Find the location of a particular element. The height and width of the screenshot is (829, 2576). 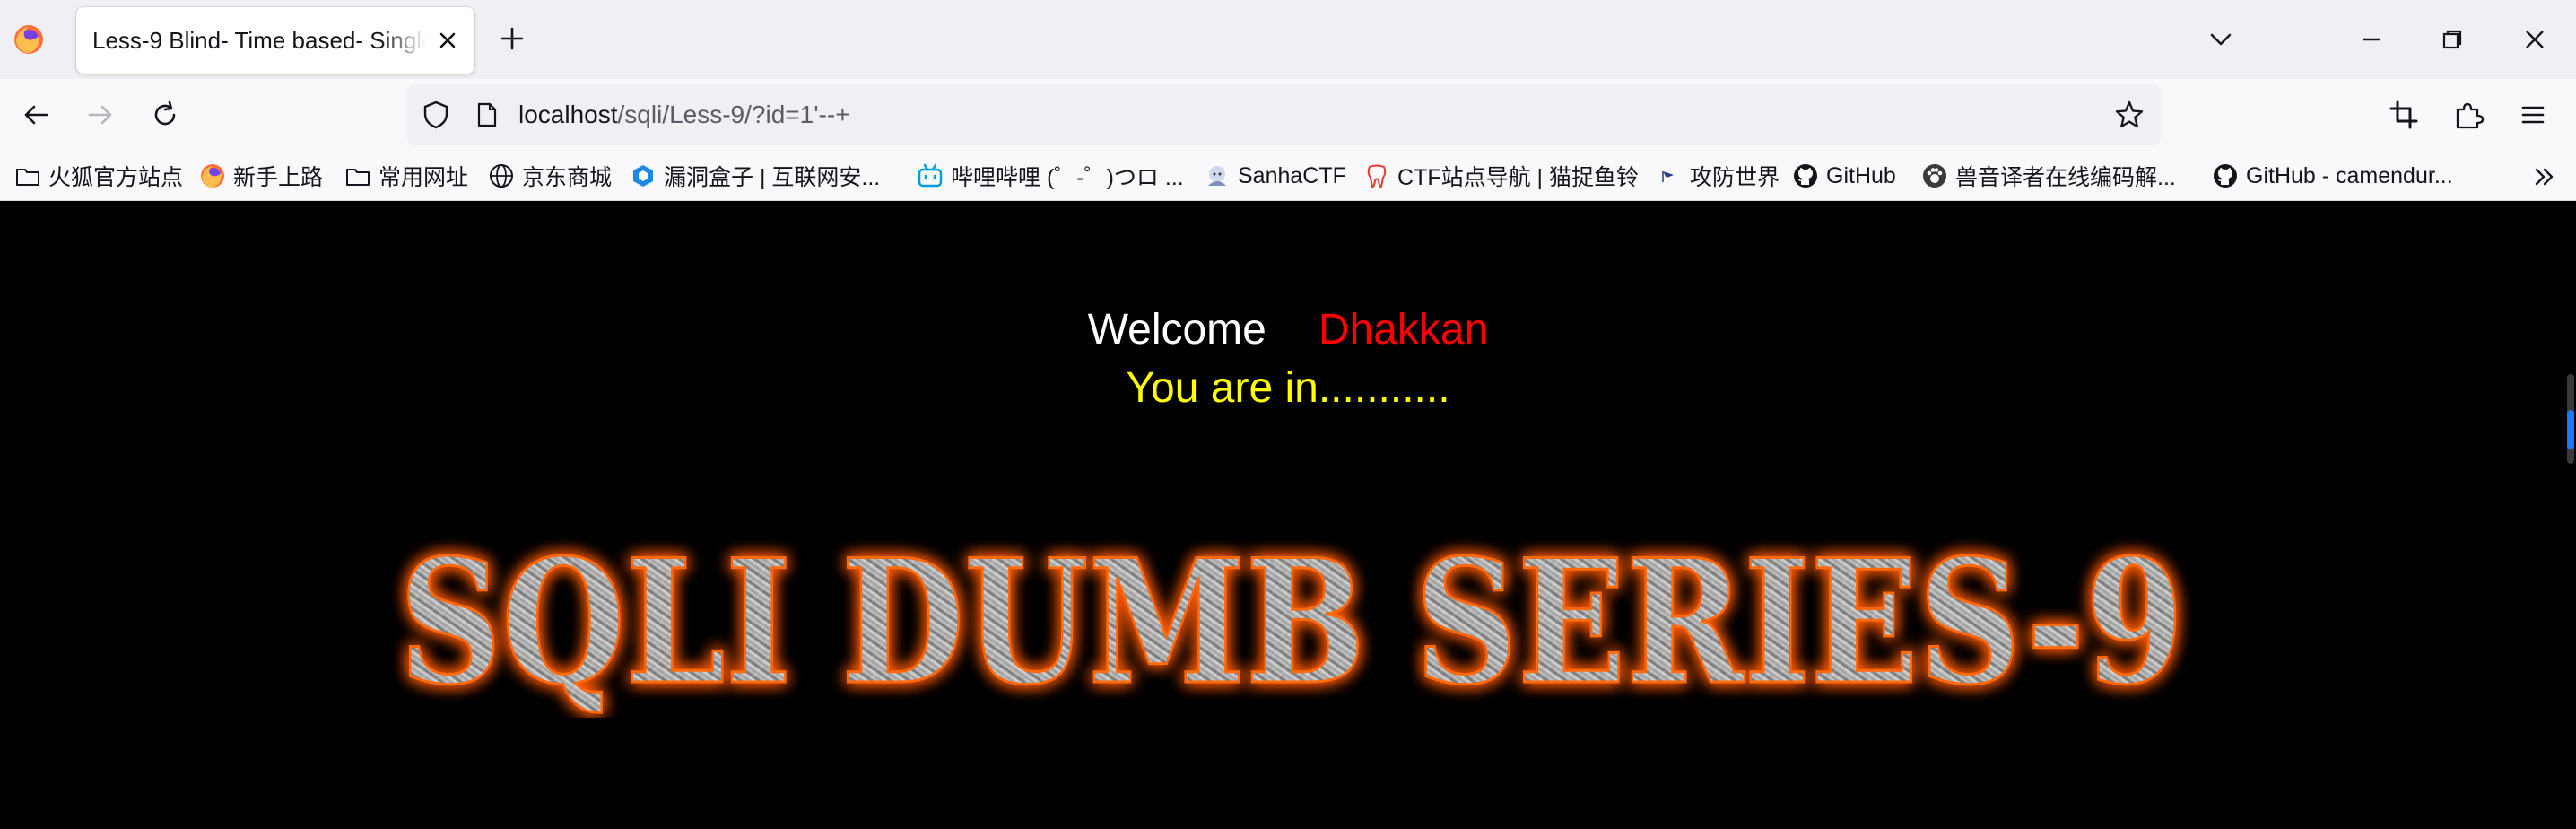

bookmark-item: 京东商城 is located at coordinates (550, 176).